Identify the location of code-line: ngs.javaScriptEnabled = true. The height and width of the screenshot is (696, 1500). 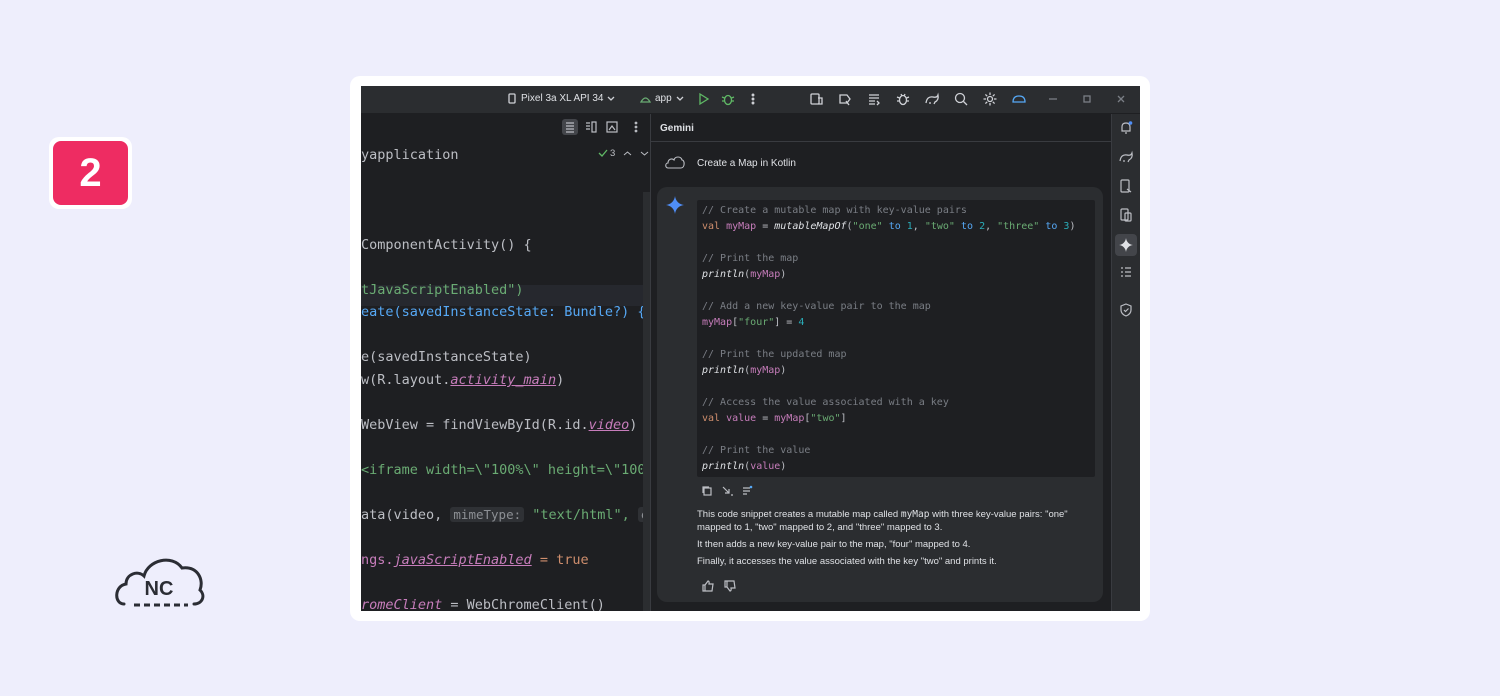
(475, 560).